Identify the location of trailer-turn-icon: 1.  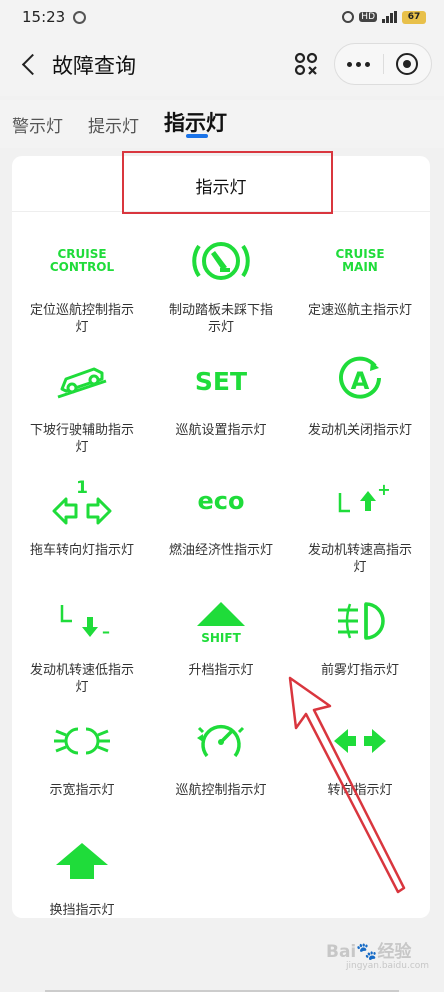
(82, 501).